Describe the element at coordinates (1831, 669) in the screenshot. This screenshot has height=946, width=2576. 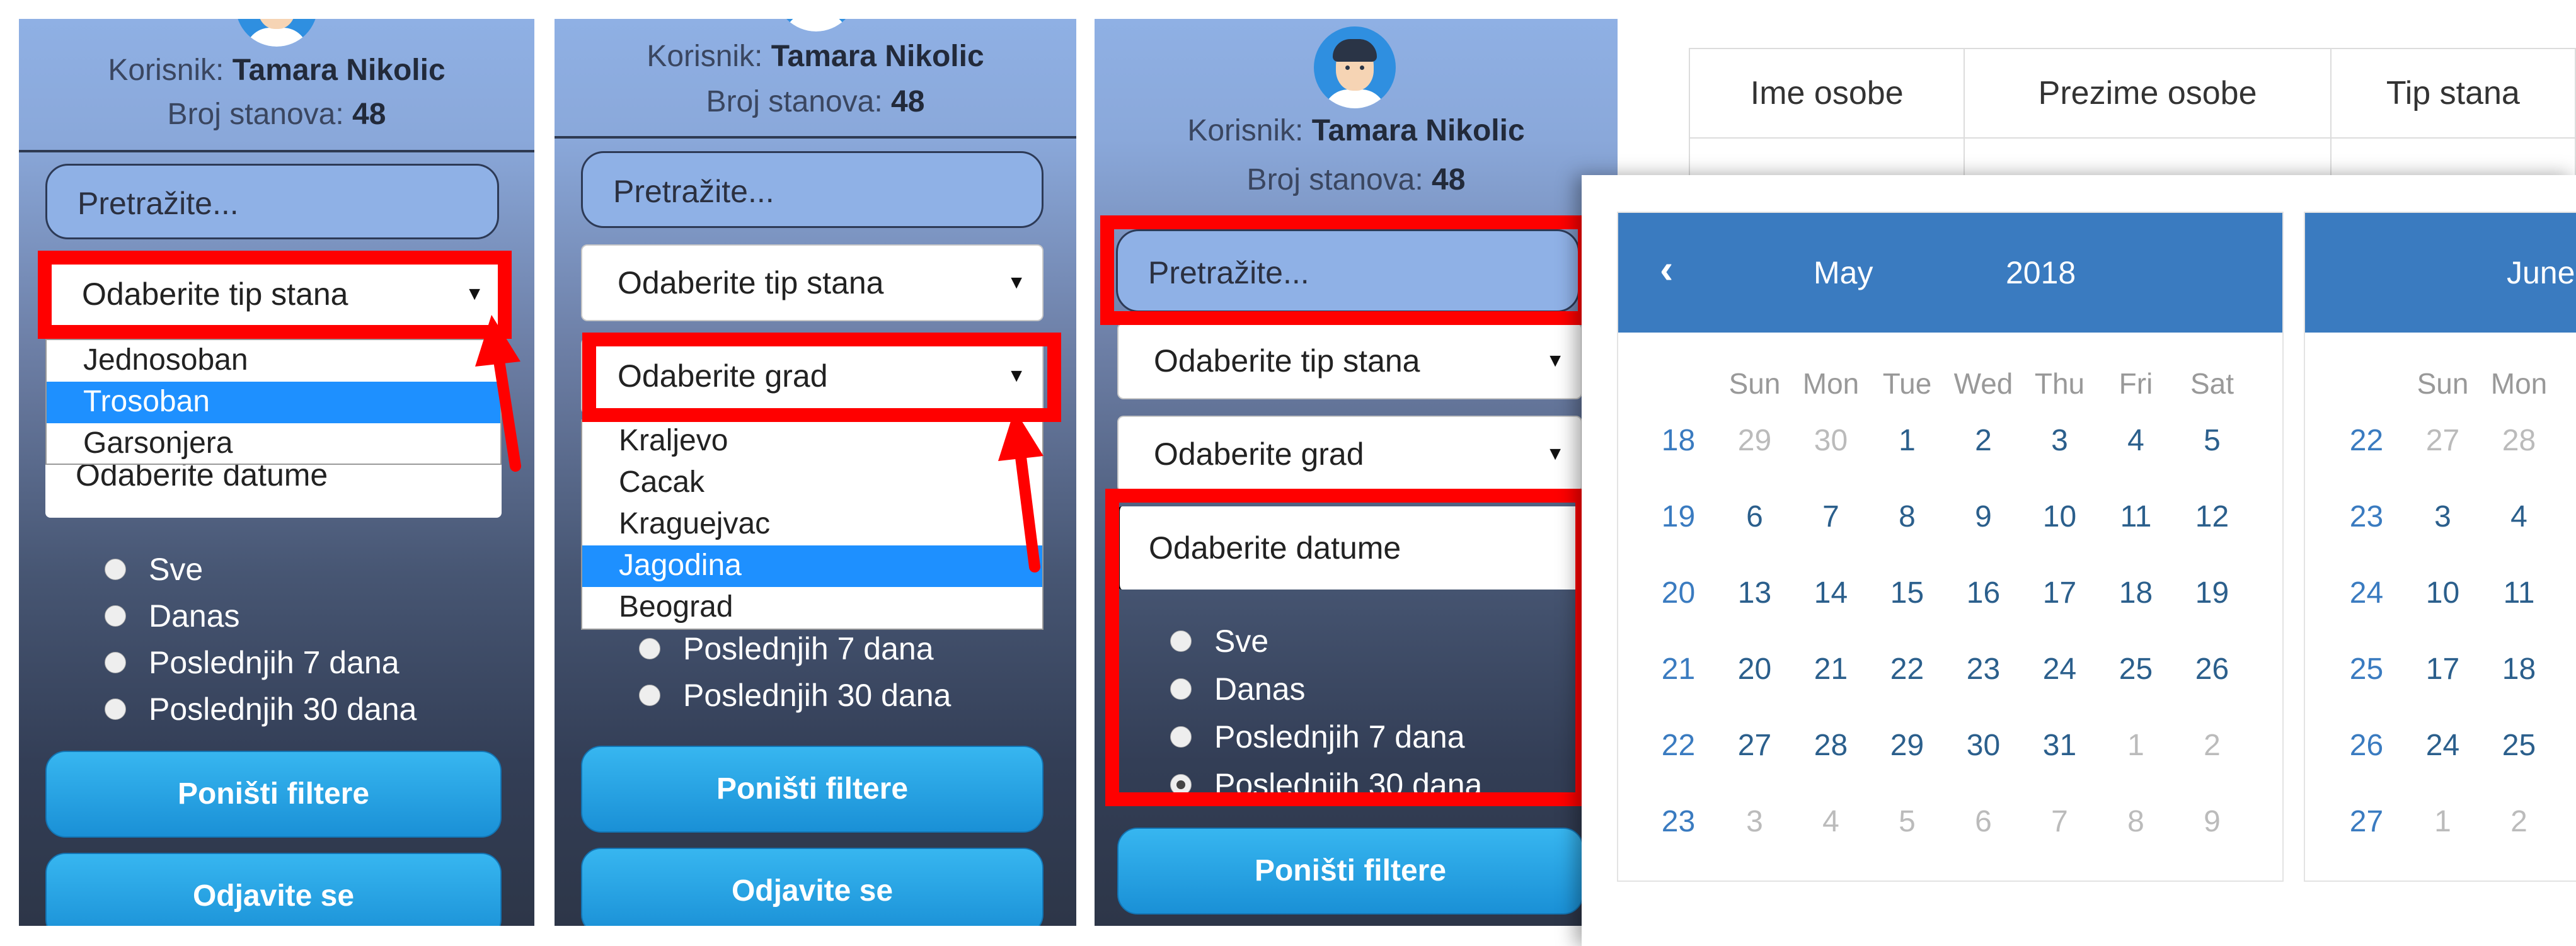
I see `calendar-day: 21` at that location.